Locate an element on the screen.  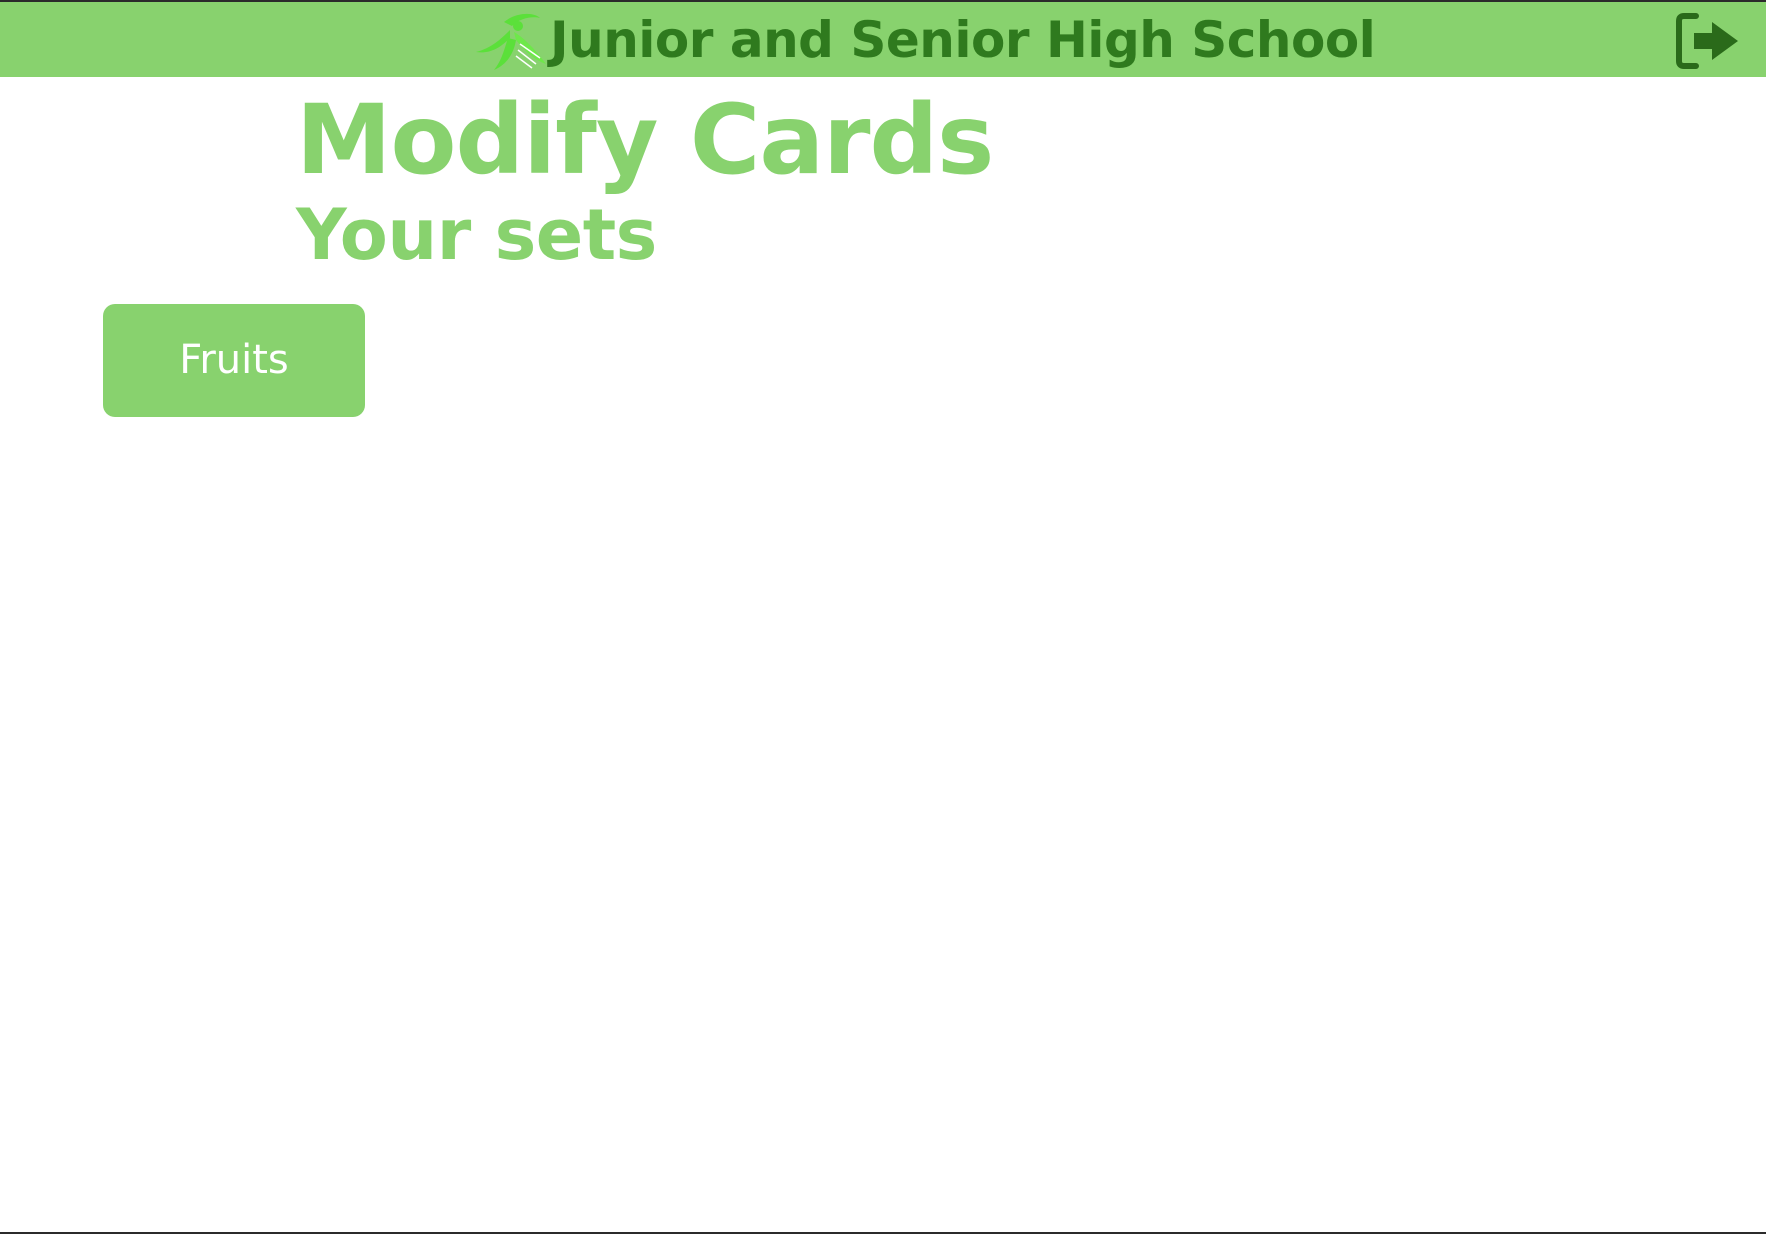
school-logo-icon is located at coordinates (511, 41).